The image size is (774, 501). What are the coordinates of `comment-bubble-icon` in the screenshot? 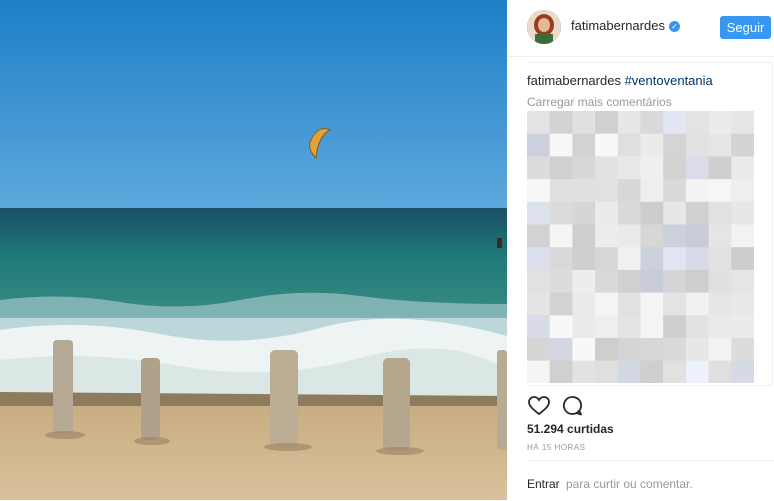 It's located at (572, 406).